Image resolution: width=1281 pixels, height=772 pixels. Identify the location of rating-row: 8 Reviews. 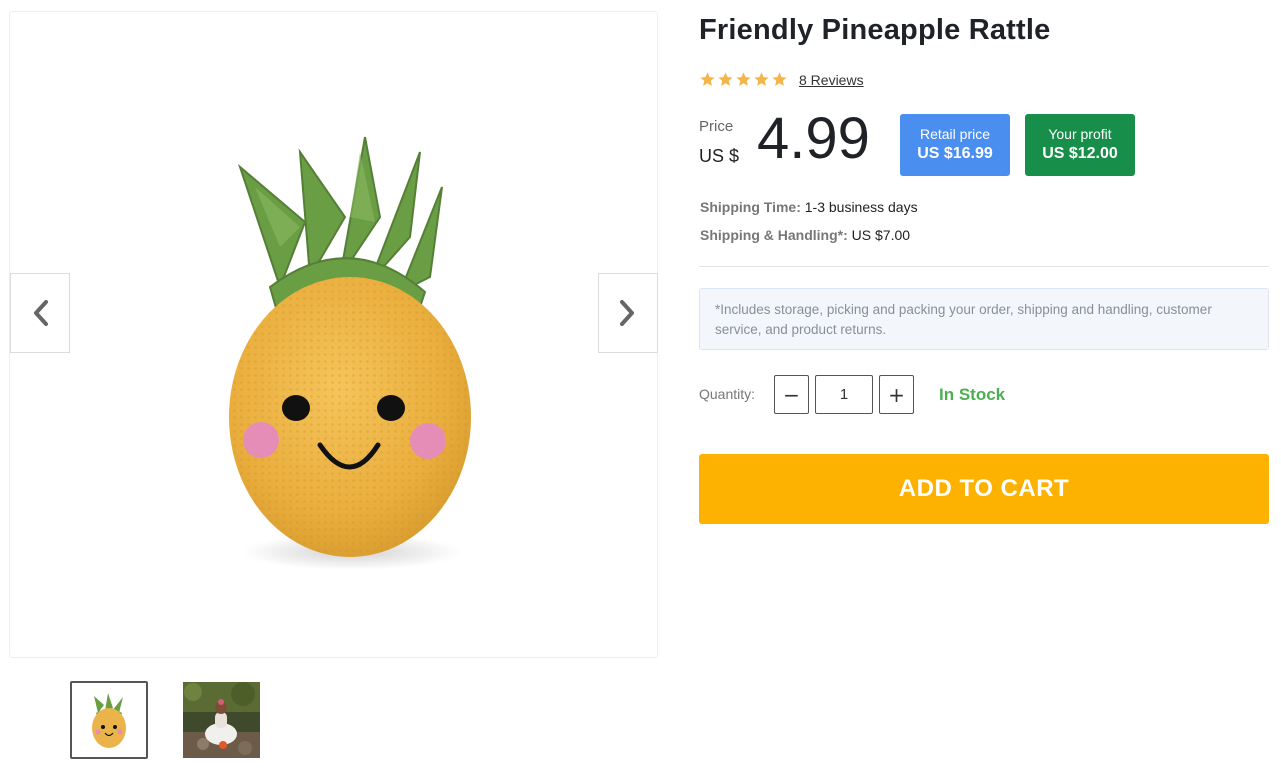
(781, 79).